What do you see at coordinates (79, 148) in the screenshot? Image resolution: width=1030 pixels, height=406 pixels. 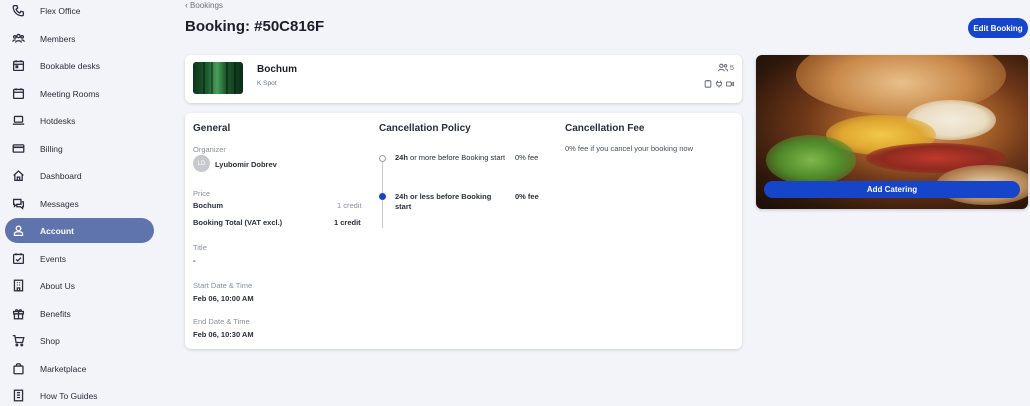 I see `sidebar-item-billing: Billing` at bounding box center [79, 148].